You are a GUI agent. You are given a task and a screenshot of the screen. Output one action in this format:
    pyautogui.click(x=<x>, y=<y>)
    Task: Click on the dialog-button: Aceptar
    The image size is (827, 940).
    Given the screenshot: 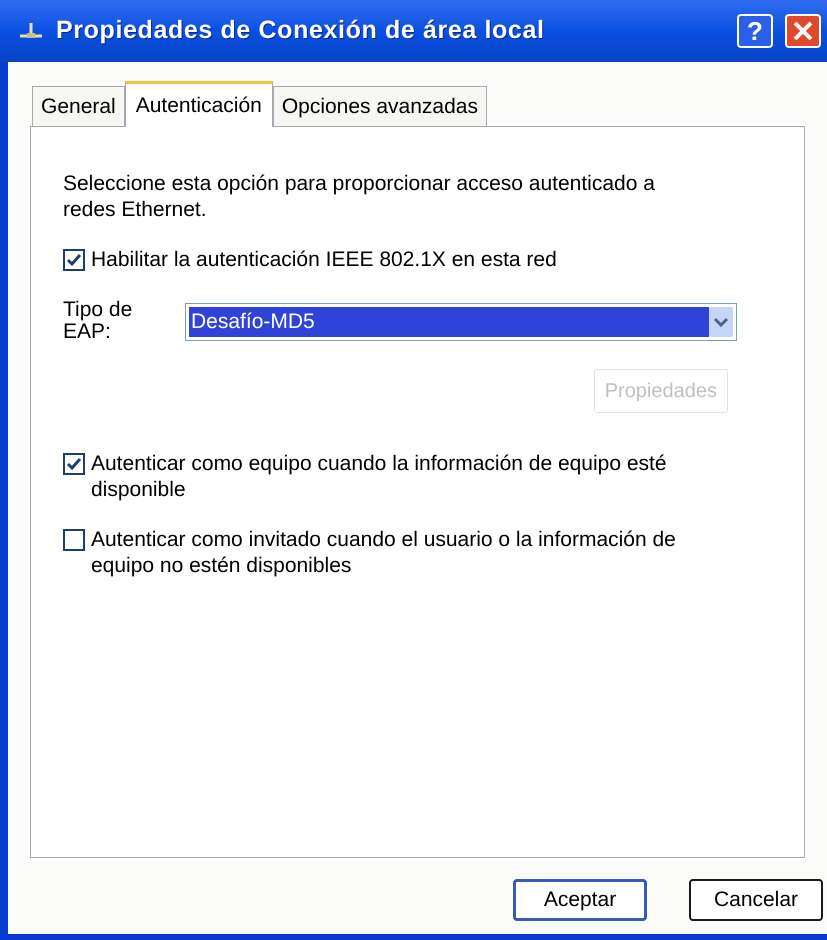 What is the action you would take?
    pyautogui.click(x=580, y=900)
    